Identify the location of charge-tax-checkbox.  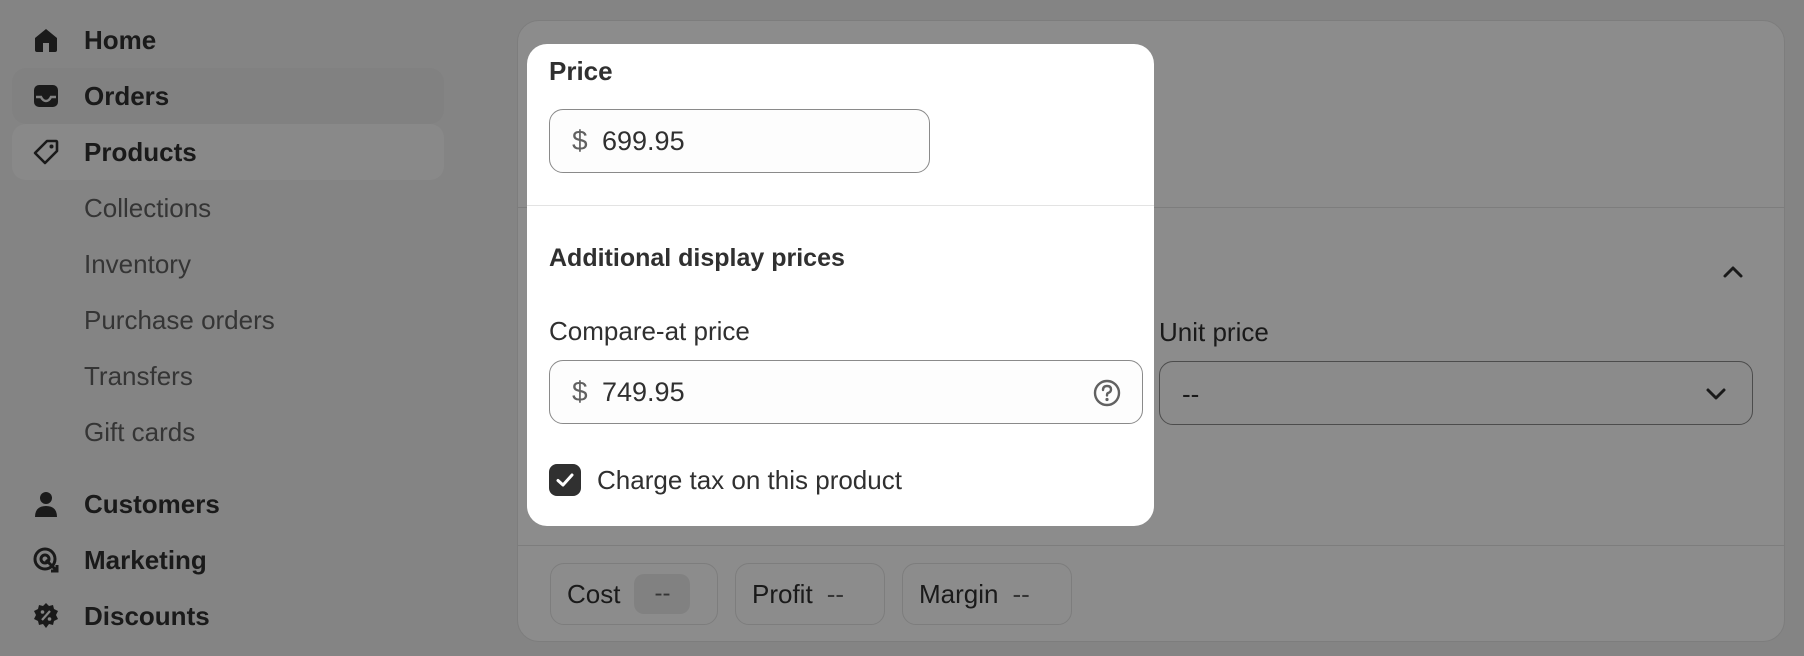
(565, 480).